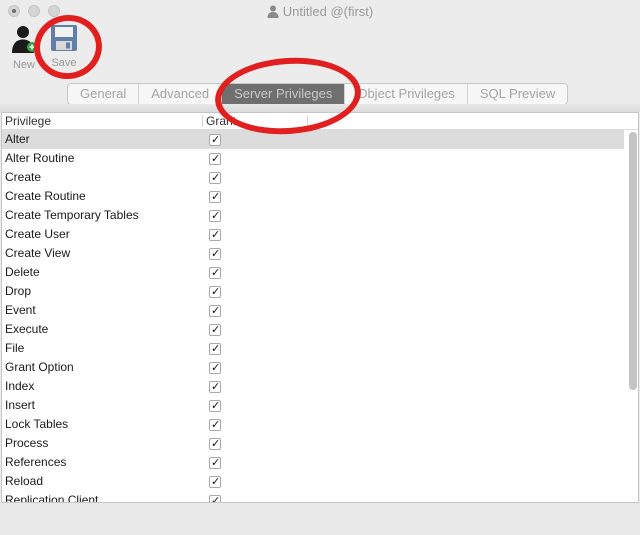 The height and width of the screenshot is (535, 640). Describe the element at coordinates (28, 121) in the screenshot. I see `column-header-privilege: Privilege` at that location.